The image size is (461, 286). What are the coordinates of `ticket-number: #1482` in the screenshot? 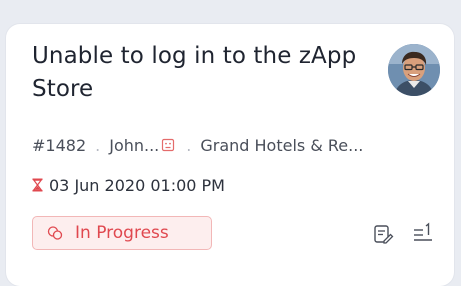 It's located at (59, 145).